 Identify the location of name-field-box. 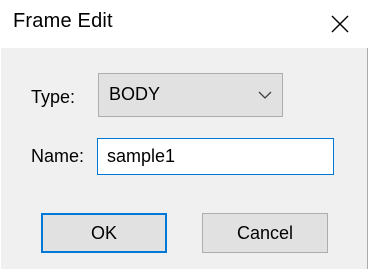
(215, 156).